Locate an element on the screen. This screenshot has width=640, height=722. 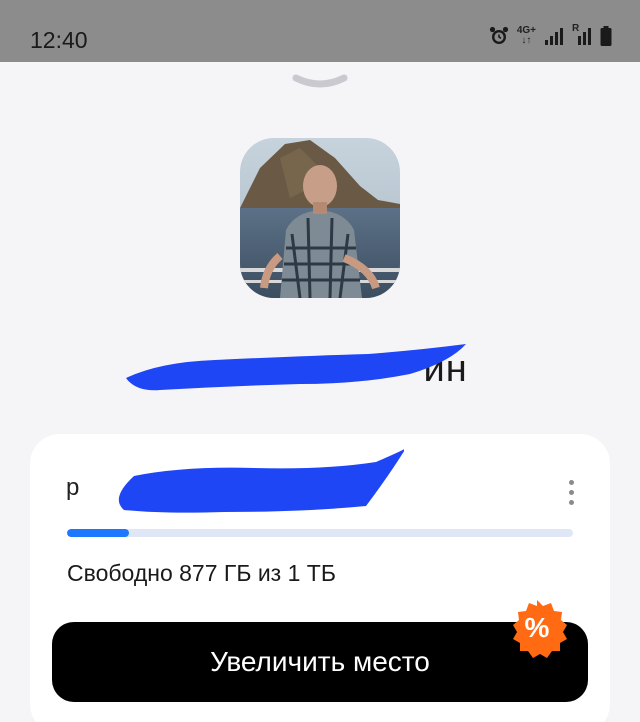
status-icons: 4G+ ↓↑ R is located at coordinates (550, 34).